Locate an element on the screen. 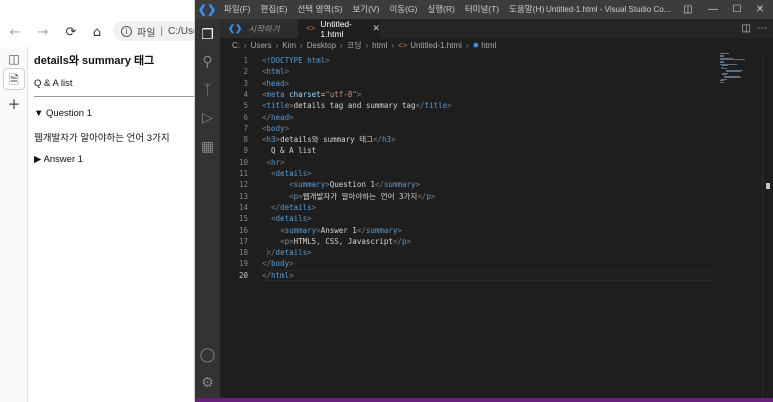  line-number: 10 is located at coordinates (243, 162).